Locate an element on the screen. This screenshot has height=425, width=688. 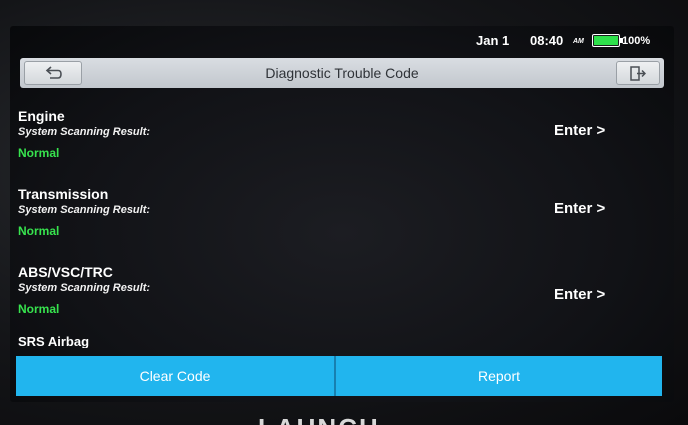
exit-button is located at coordinates (638, 73).